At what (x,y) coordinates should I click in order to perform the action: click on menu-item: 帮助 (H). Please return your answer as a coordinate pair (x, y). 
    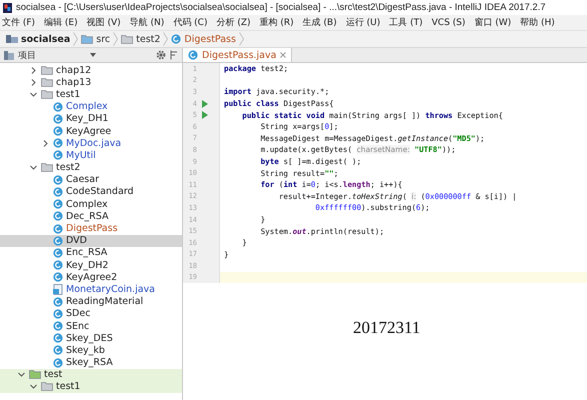
    Looking at the image, I should click on (537, 22).